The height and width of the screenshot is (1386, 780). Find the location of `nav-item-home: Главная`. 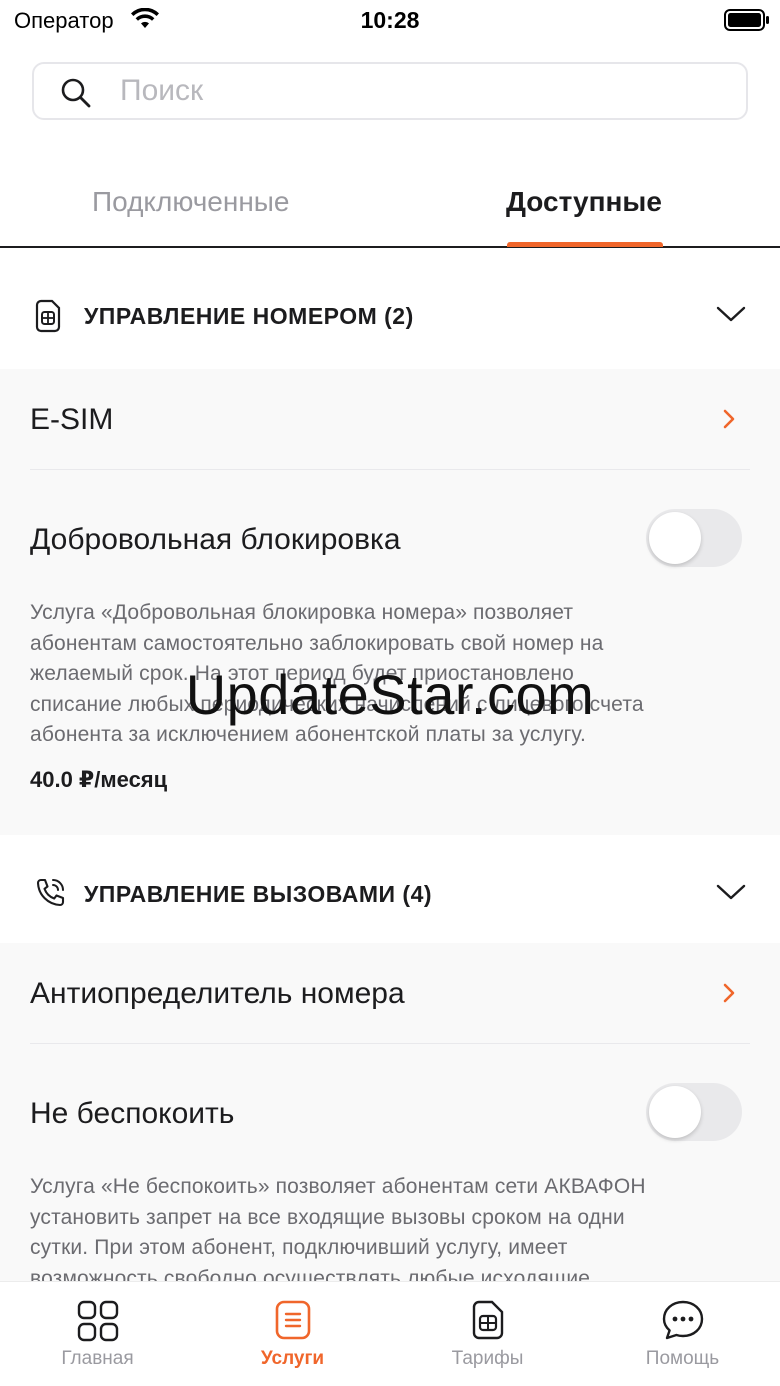

nav-item-home: Главная is located at coordinates (97, 1334).